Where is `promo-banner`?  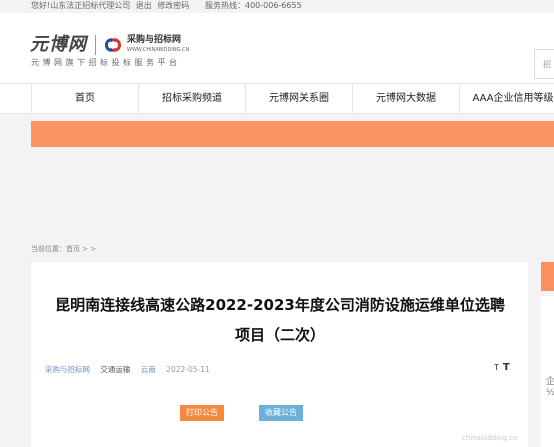
promo-banner is located at coordinates (292, 134).